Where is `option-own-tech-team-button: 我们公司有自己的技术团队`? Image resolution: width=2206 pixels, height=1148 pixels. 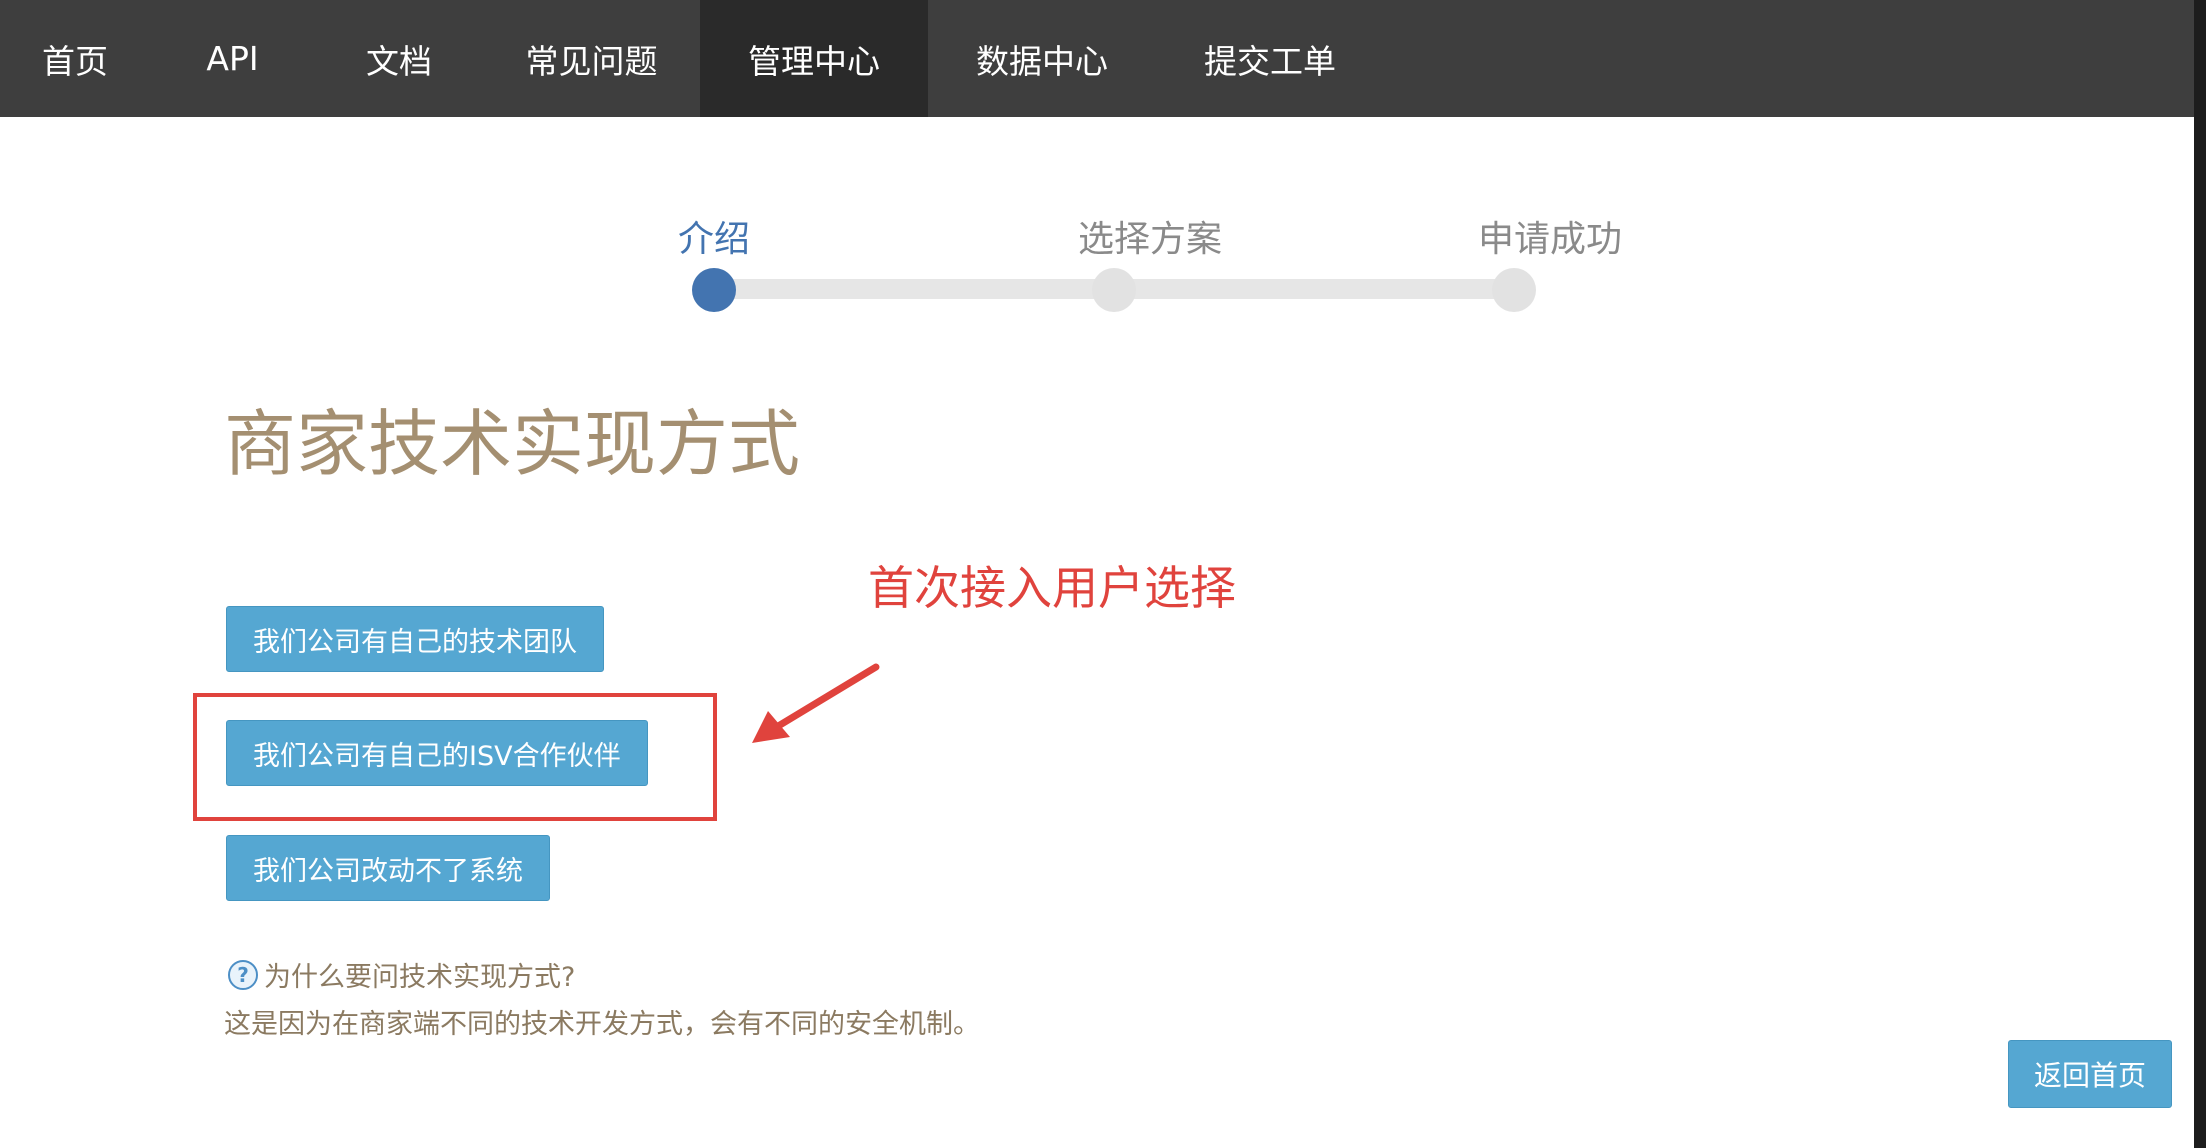 option-own-tech-team-button: 我们公司有自己的技术团队 is located at coordinates (415, 639).